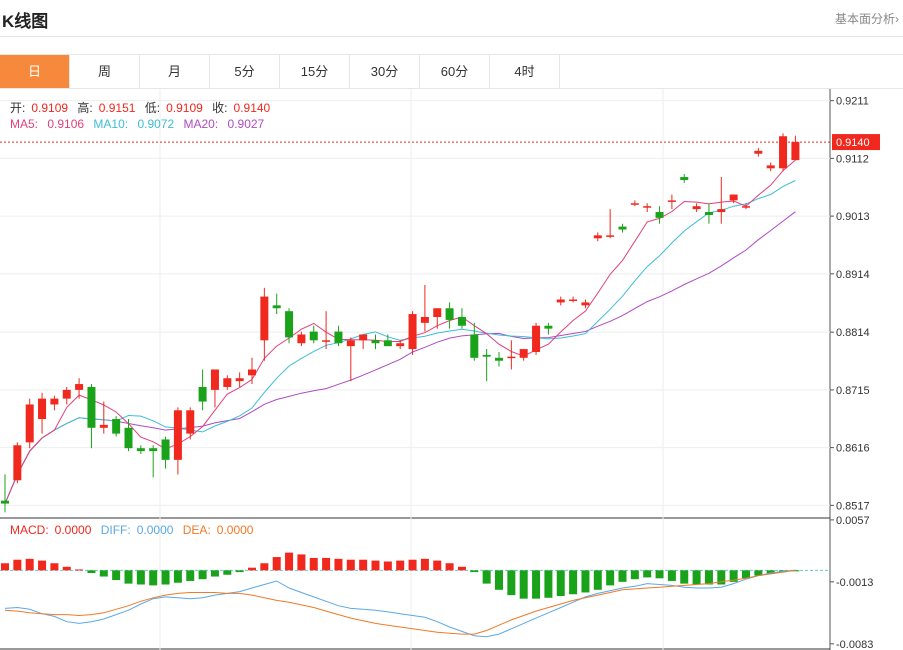  What do you see at coordinates (853, 506) in the screenshot?
I see `price-tick-label: 0.8517` at bounding box center [853, 506].